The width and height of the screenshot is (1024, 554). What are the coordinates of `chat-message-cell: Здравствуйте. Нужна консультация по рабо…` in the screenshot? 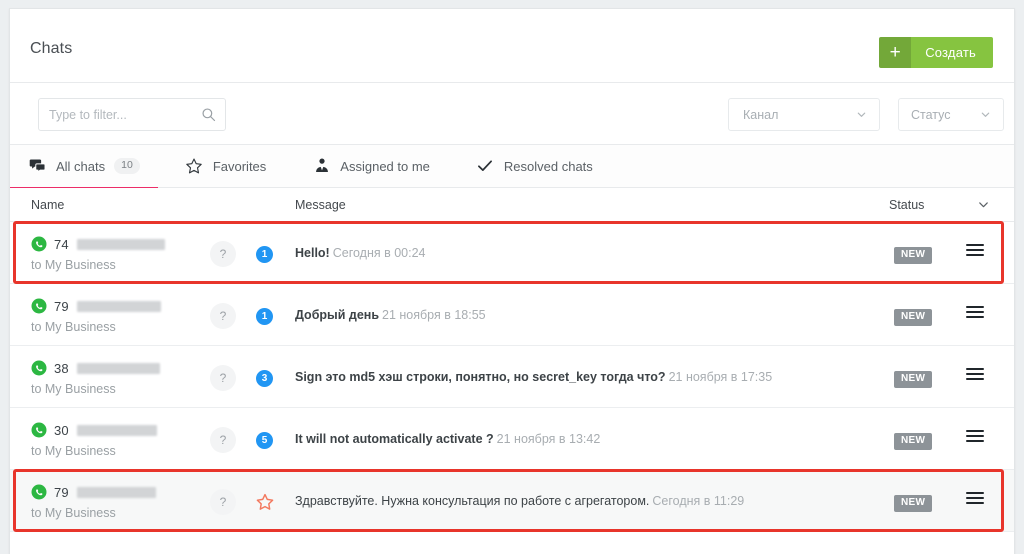 It's located at (574, 501).